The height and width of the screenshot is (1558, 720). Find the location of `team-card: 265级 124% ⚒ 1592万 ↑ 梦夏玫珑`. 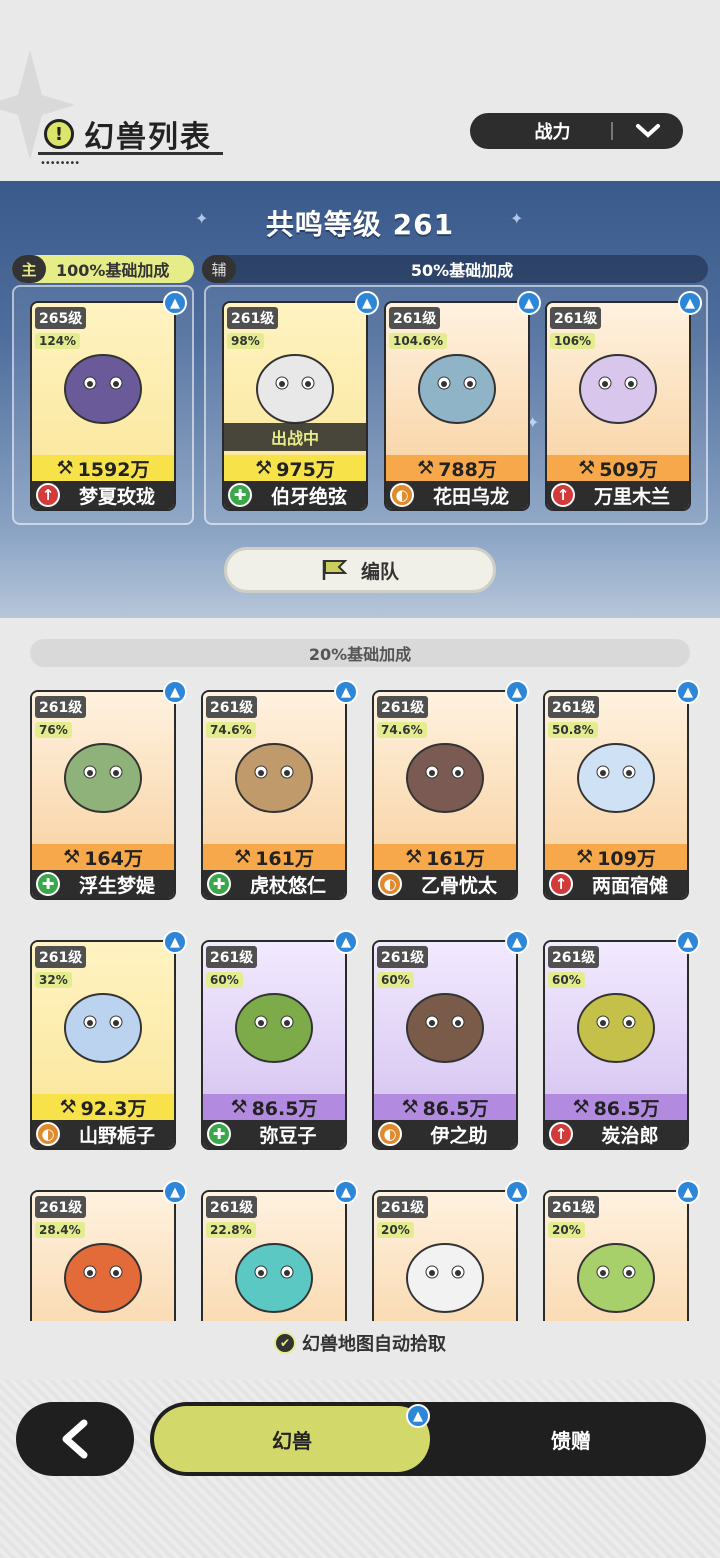

team-card: 265级 124% ⚒ 1592万 ↑ 梦夏玫珑 is located at coordinates (103, 406).